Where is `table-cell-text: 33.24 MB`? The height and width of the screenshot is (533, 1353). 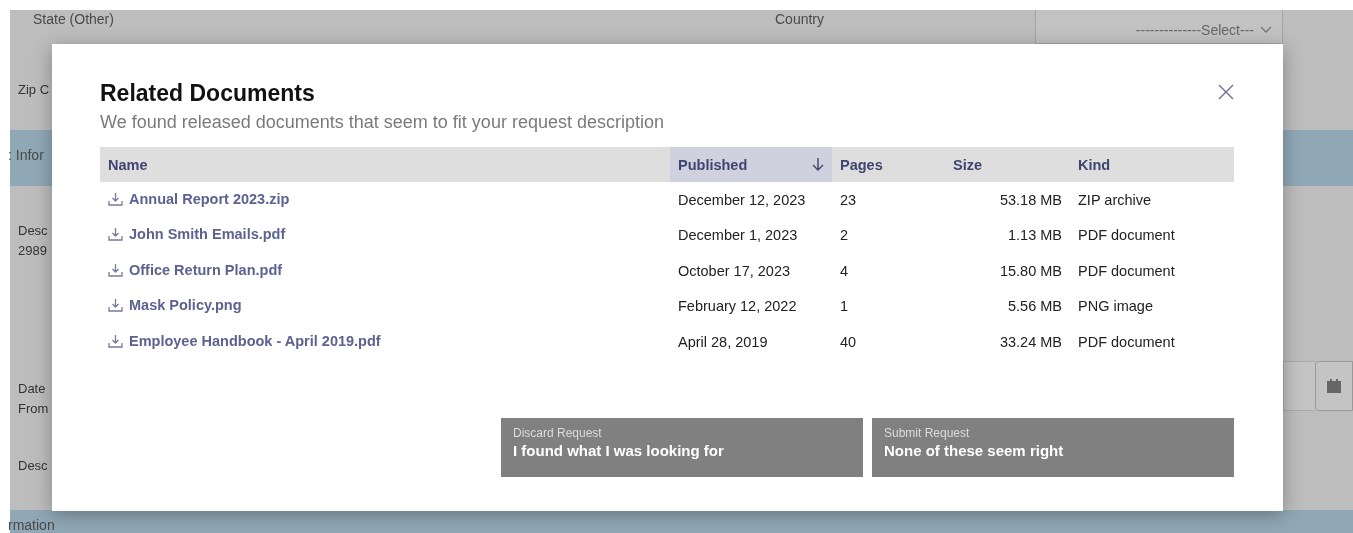
table-cell-text: 33.24 MB is located at coordinates (1030, 342).